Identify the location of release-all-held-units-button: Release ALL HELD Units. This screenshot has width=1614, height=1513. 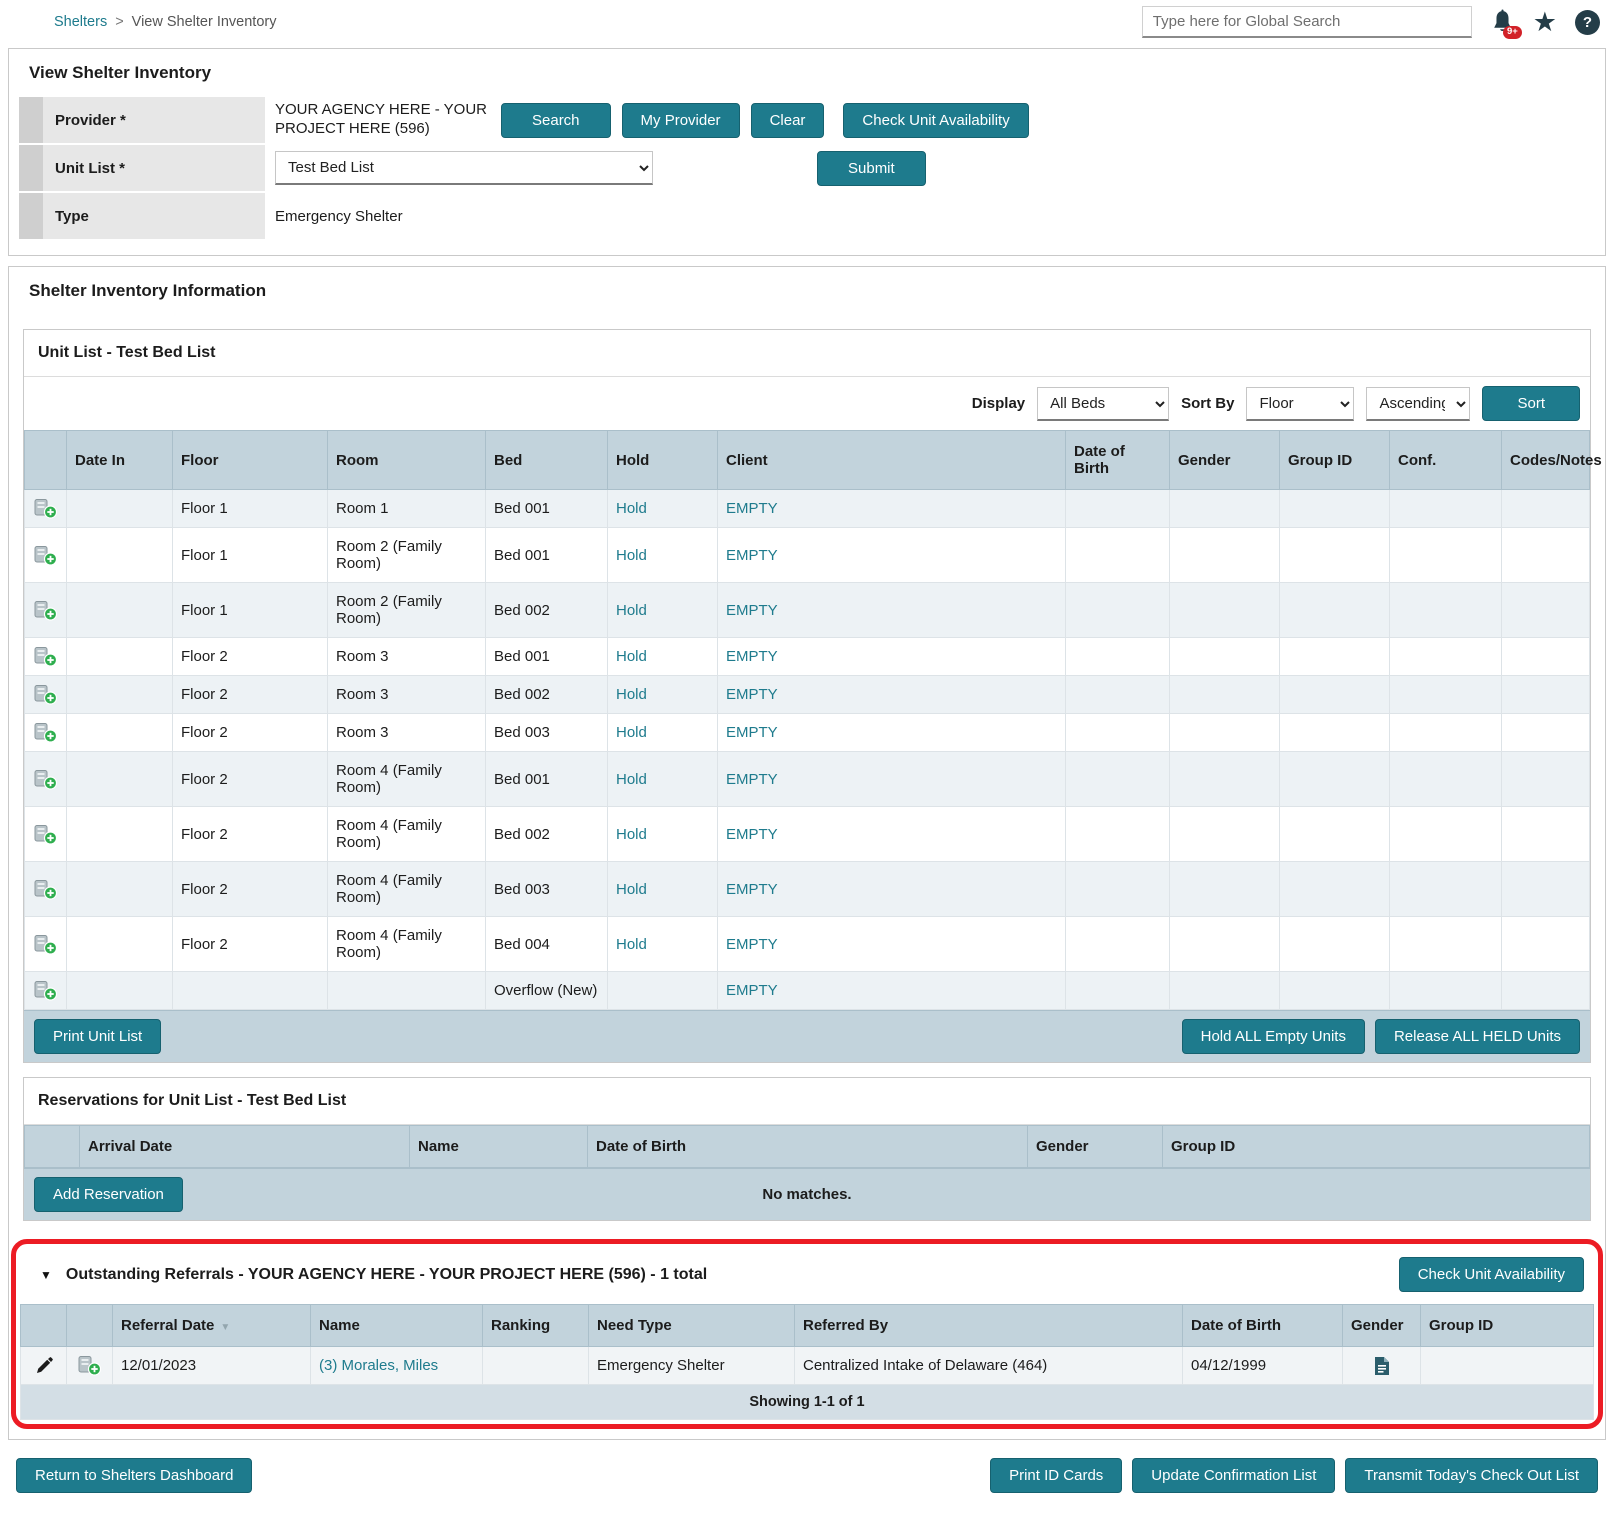
(1477, 1036).